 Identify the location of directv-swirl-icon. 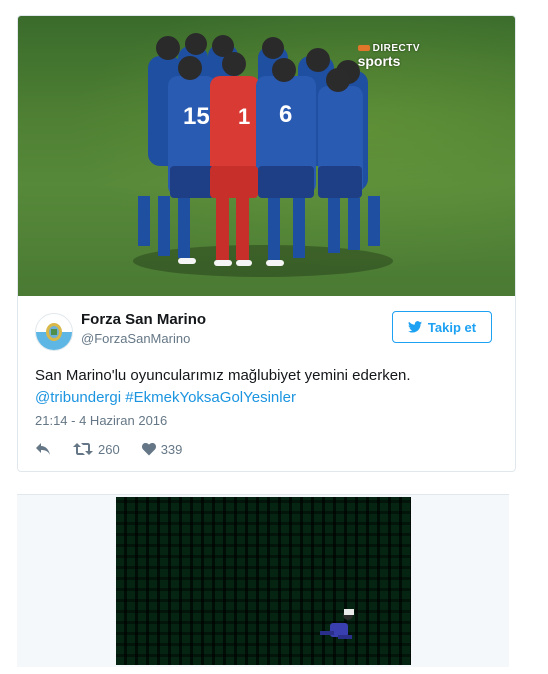
(363, 48).